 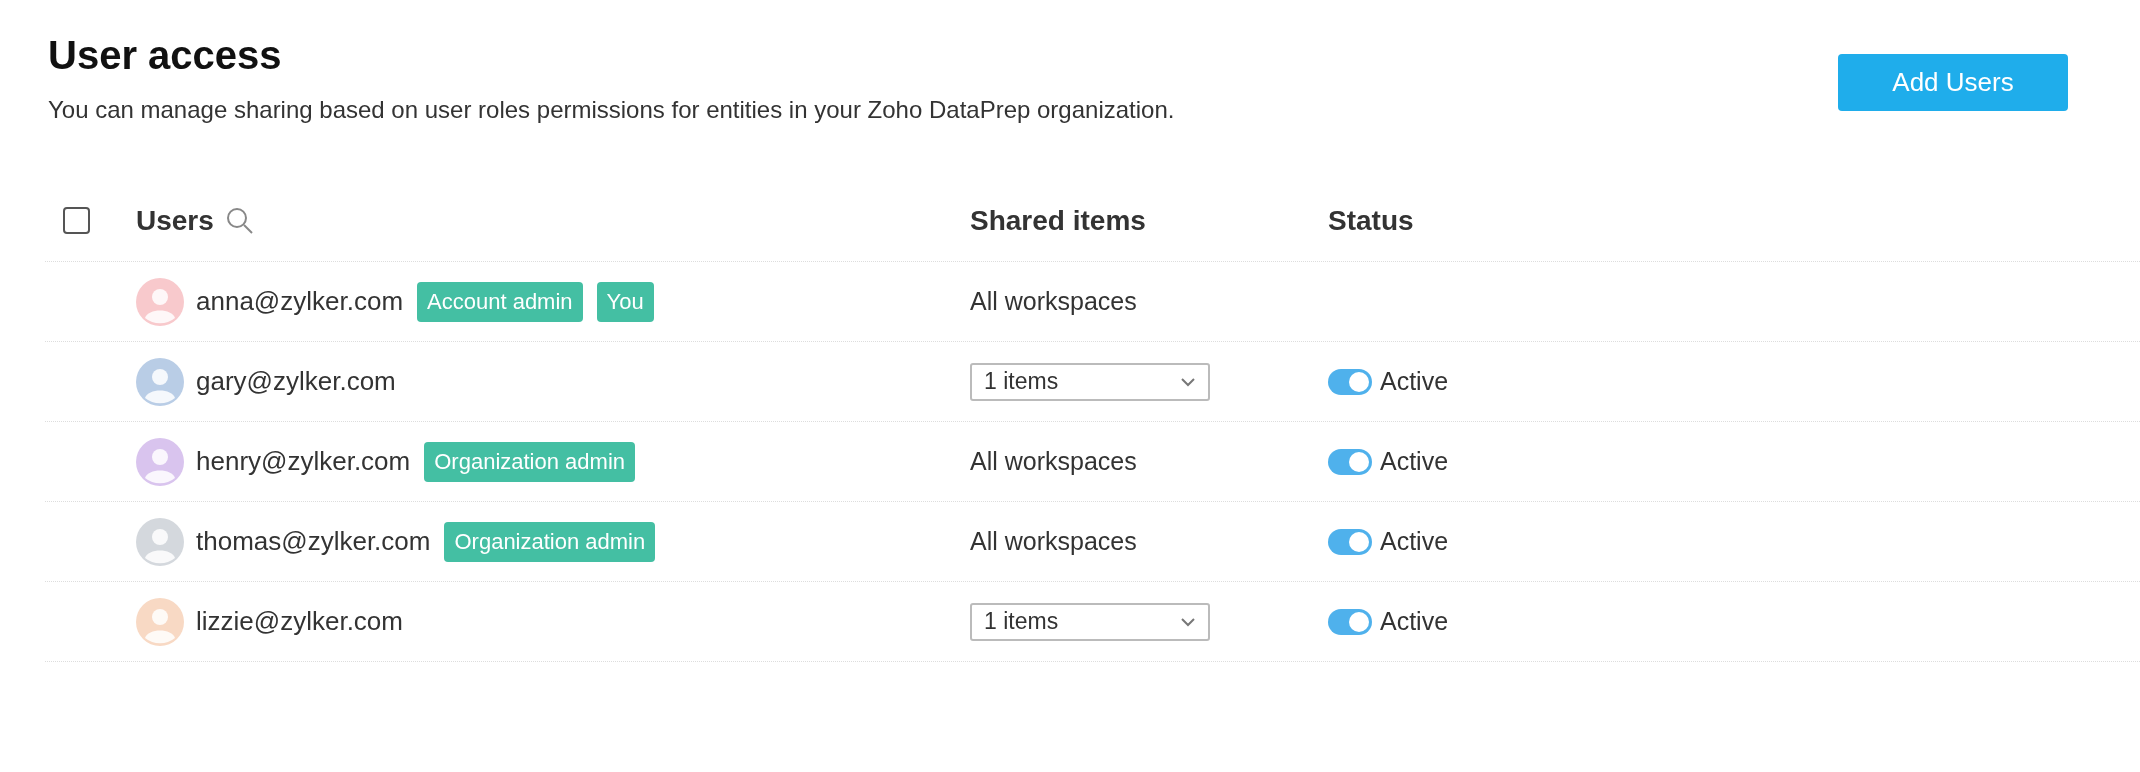 What do you see at coordinates (500, 301) in the screenshot?
I see `role-badge: Account admin` at bounding box center [500, 301].